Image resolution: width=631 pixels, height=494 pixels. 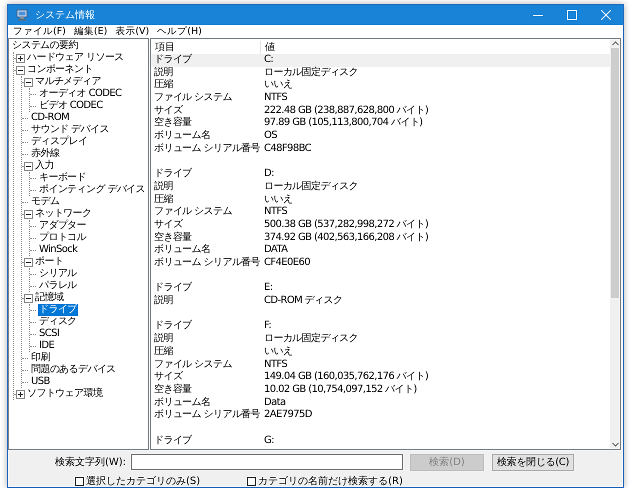 I want to click on tree-item: ポインティング デバイス, so click(x=92, y=190).